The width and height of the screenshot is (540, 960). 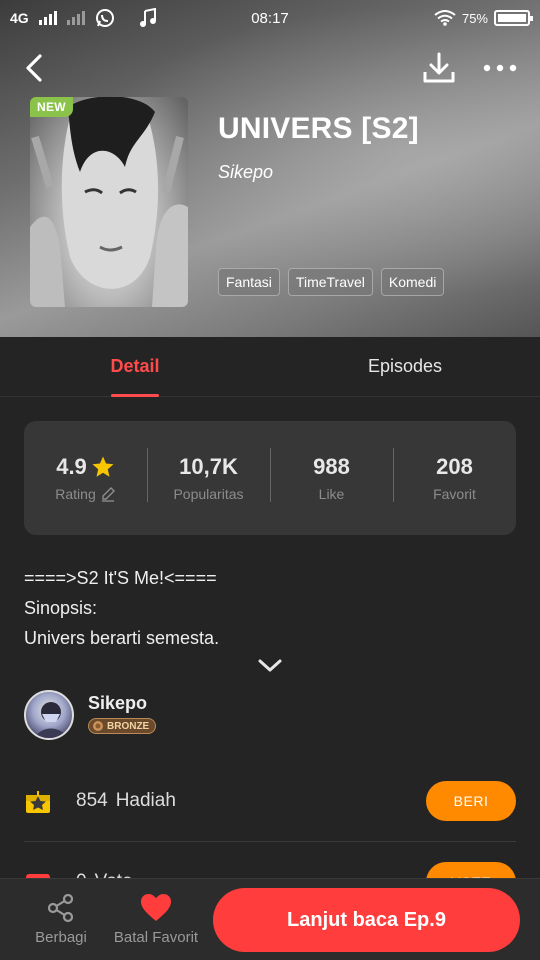 I want to click on clock: 08:17, so click(x=270, y=18).